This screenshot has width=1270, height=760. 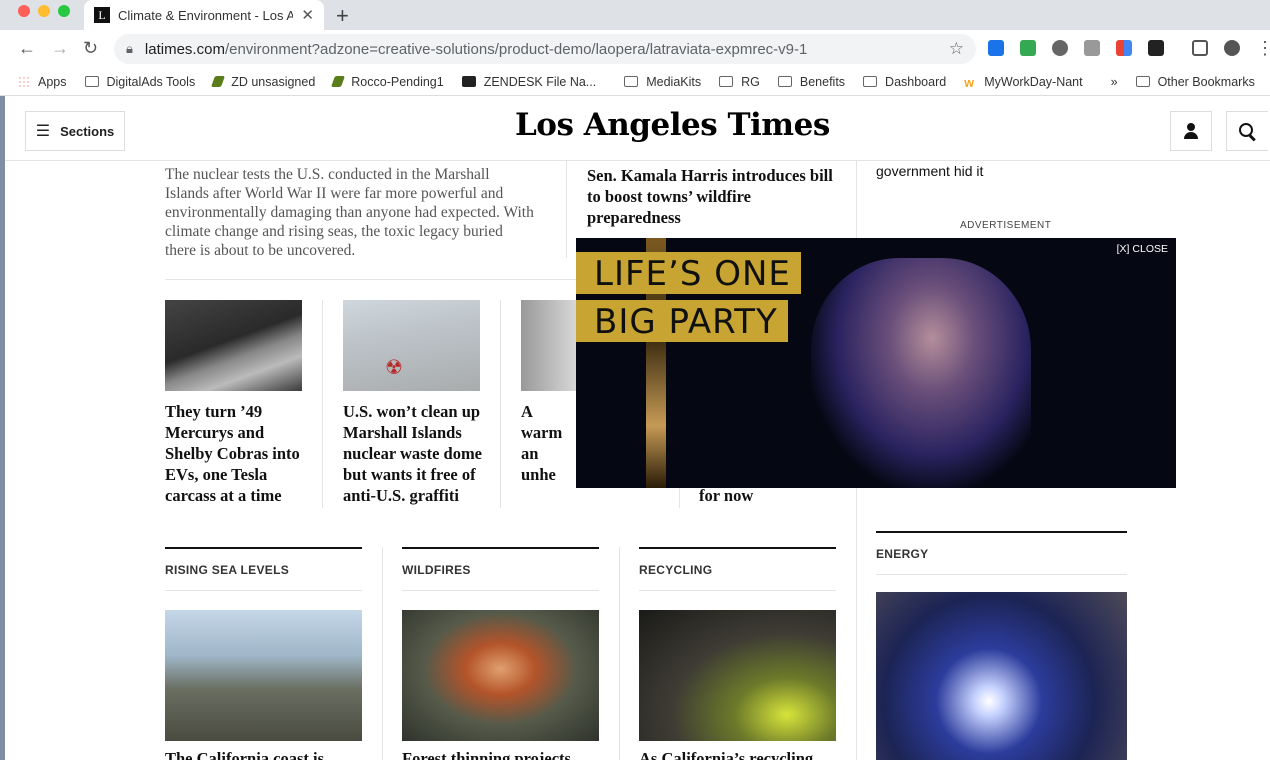 I want to click on headline-for-now: for now, so click(x=769, y=495).